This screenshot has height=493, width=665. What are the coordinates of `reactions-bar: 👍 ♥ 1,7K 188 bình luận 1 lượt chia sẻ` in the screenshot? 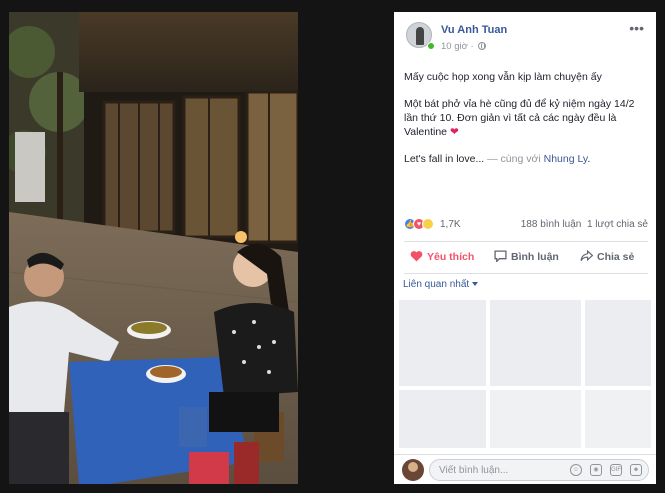 It's located at (526, 226).